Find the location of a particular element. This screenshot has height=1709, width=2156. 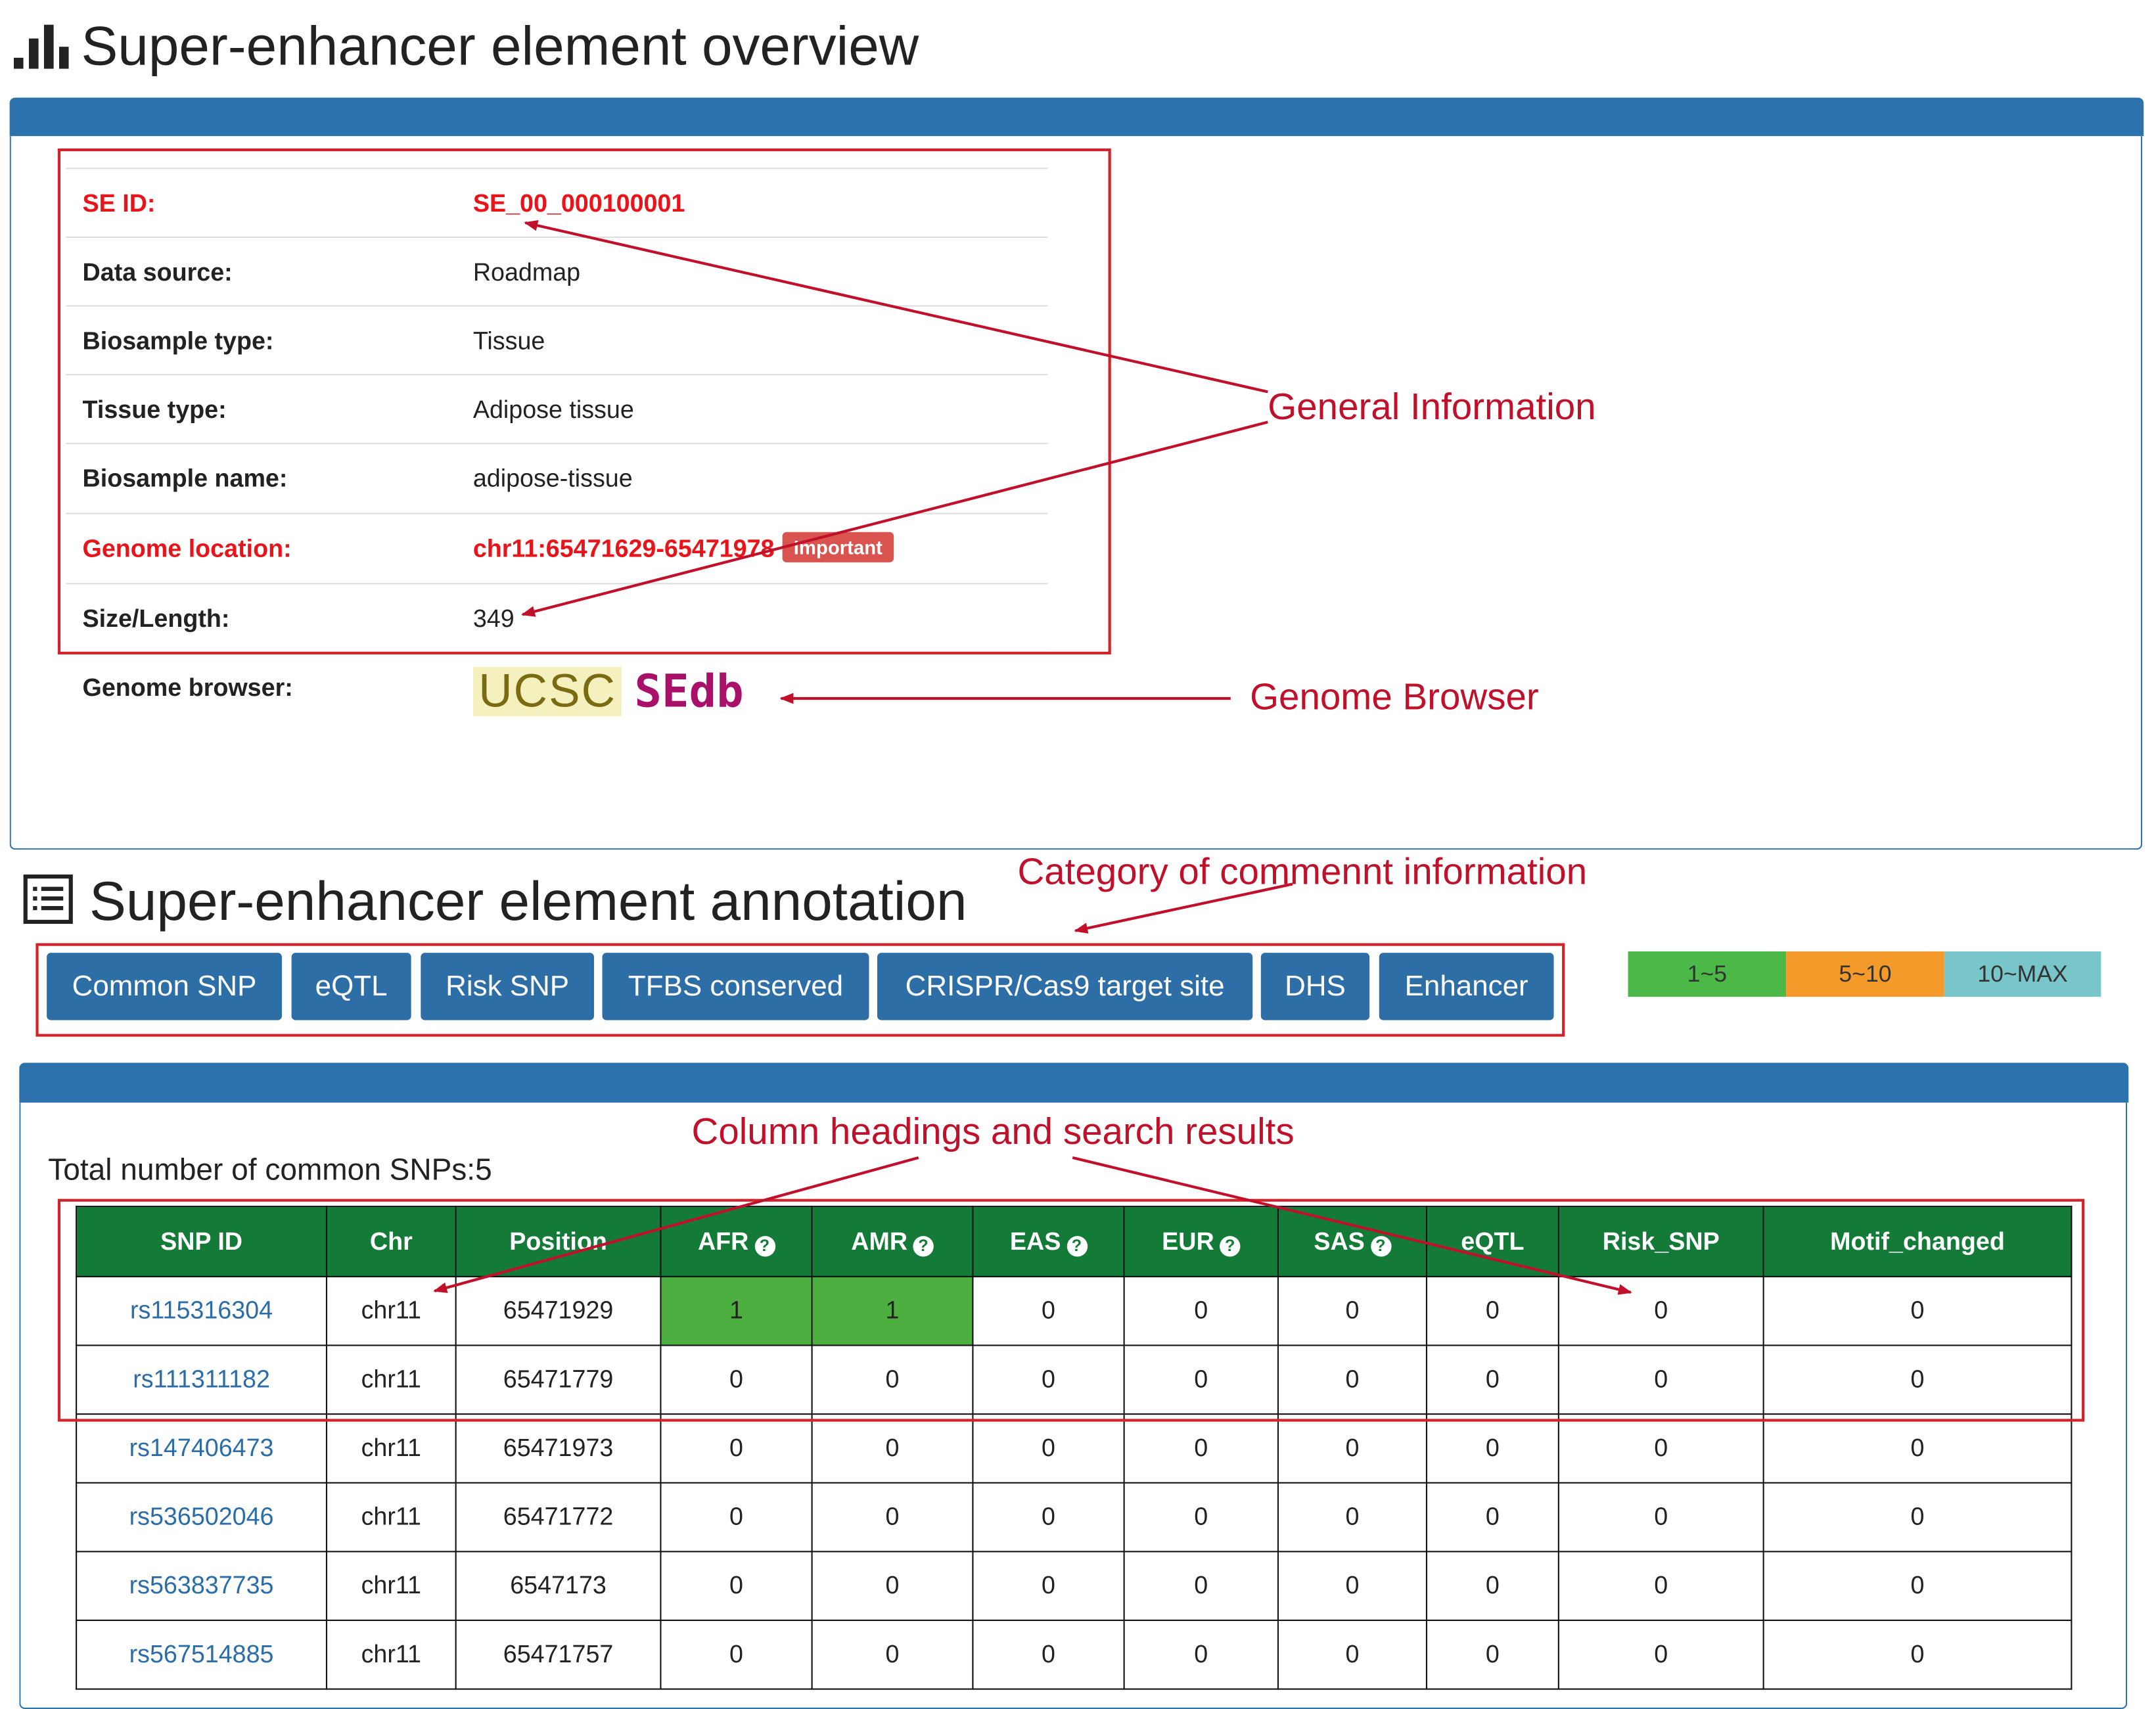

arrow-size is located at coordinates (894, 519).